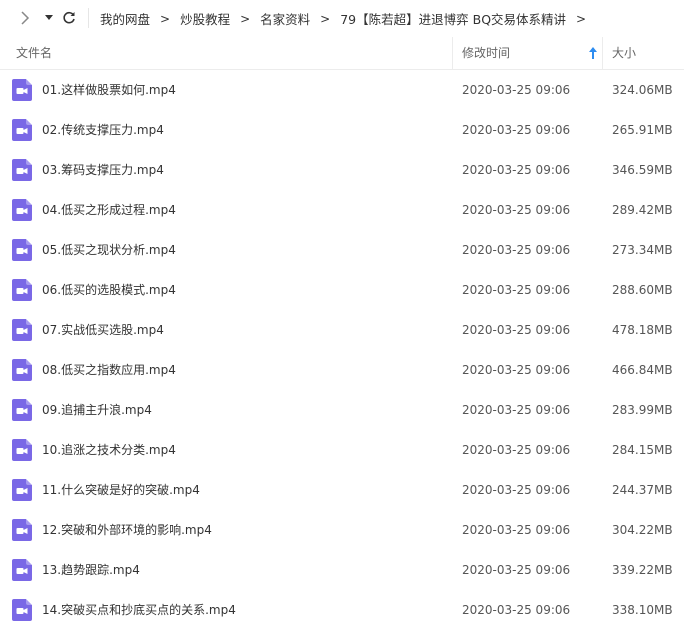  Describe the element at coordinates (642, 450) in the screenshot. I see `file-size: 284.15MB` at that location.